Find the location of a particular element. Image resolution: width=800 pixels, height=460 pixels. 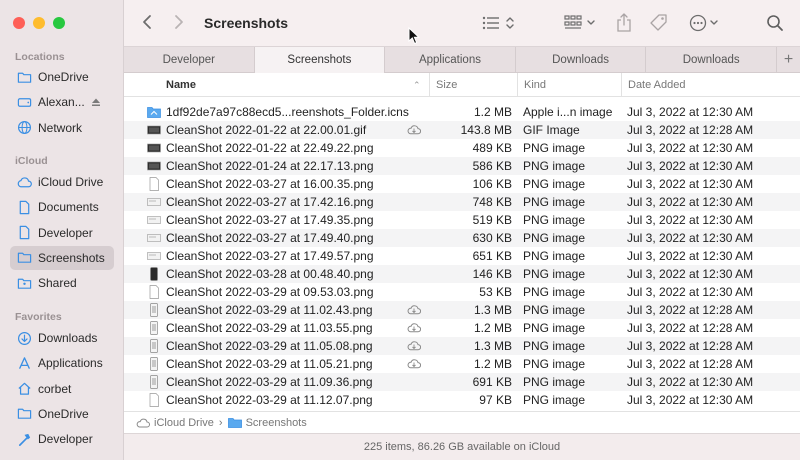

sidebar-item-label: Downloads is located at coordinates (68, 338).